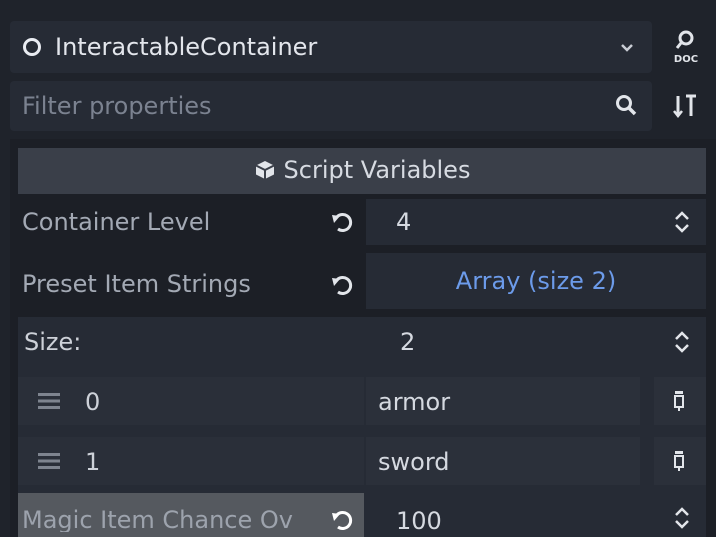  What do you see at coordinates (264, 170) in the screenshot?
I see `script-cube-icon` at bounding box center [264, 170].